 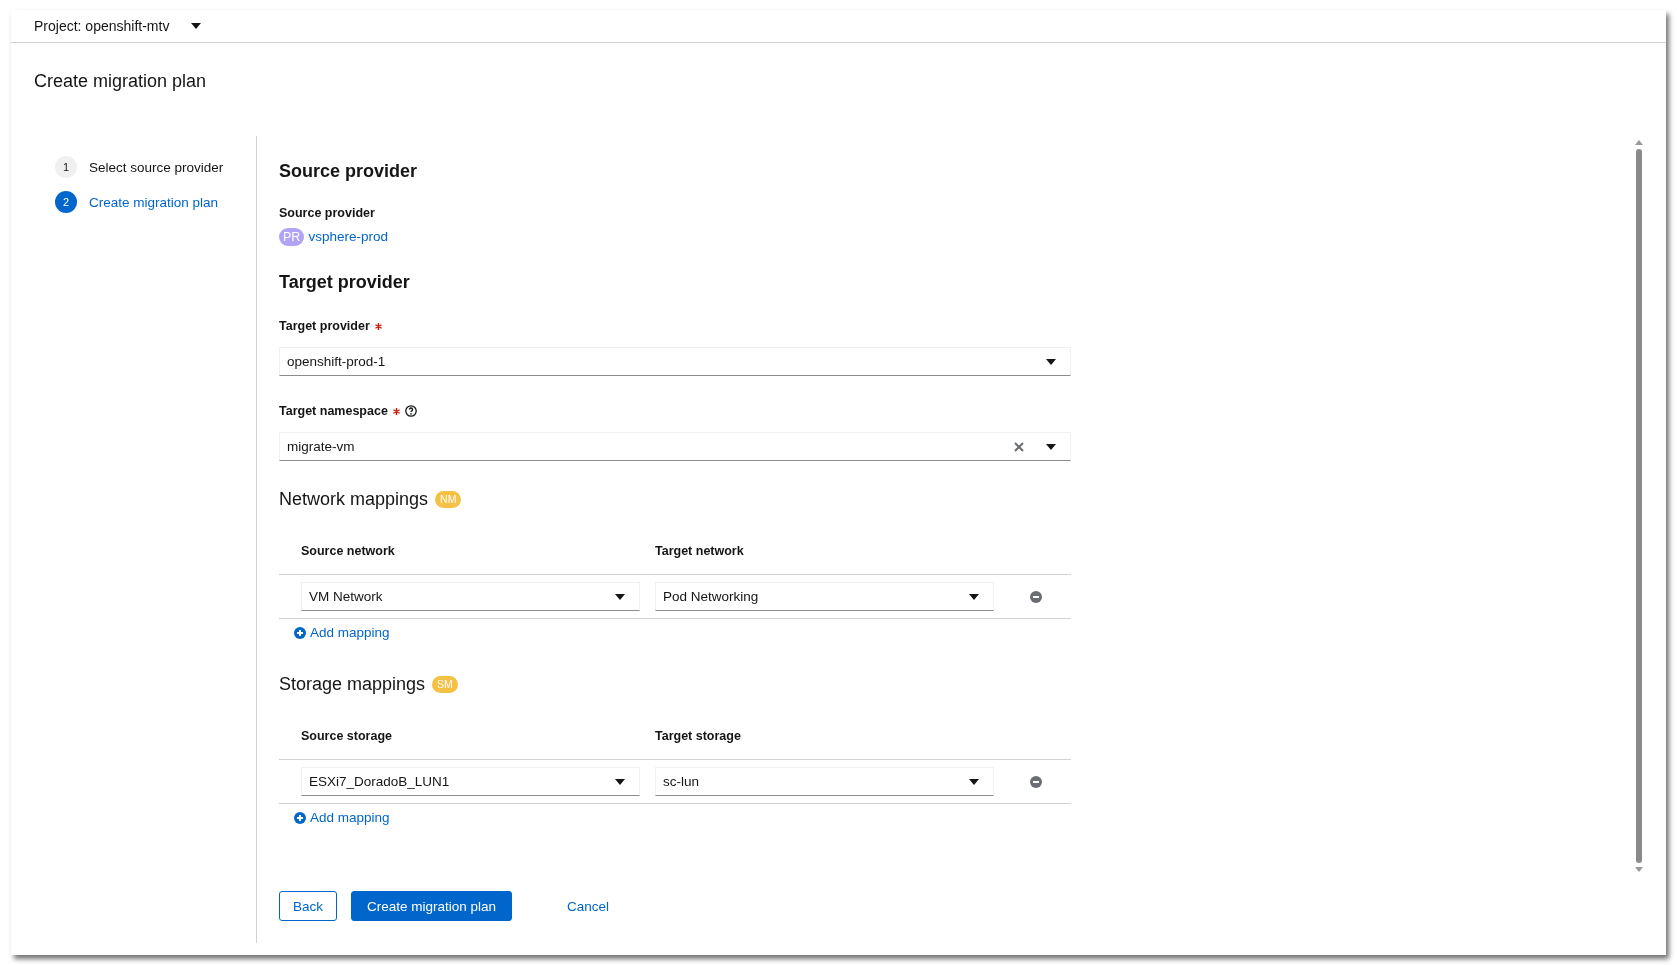 What do you see at coordinates (333, 411) in the screenshot?
I see `field-label: Target namespace` at bounding box center [333, 411].